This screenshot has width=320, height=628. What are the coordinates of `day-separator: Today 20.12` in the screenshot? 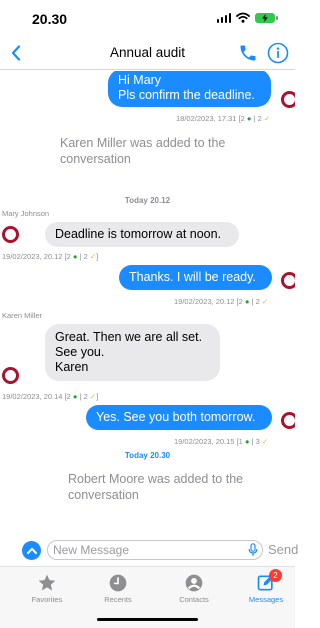 It's located at (147, 200).